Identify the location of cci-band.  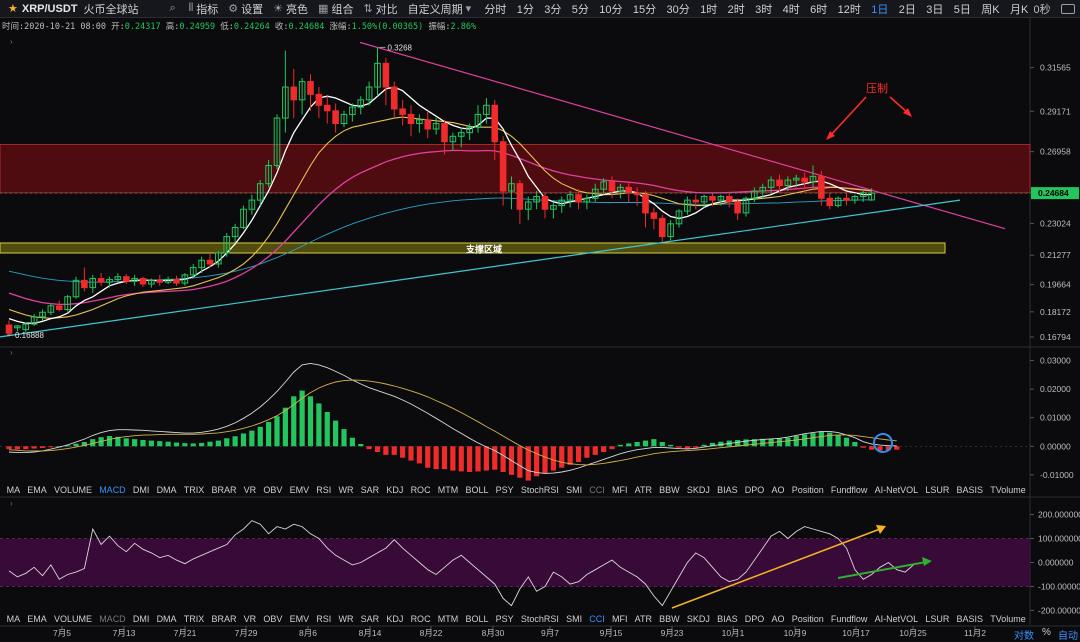
(515, 562).